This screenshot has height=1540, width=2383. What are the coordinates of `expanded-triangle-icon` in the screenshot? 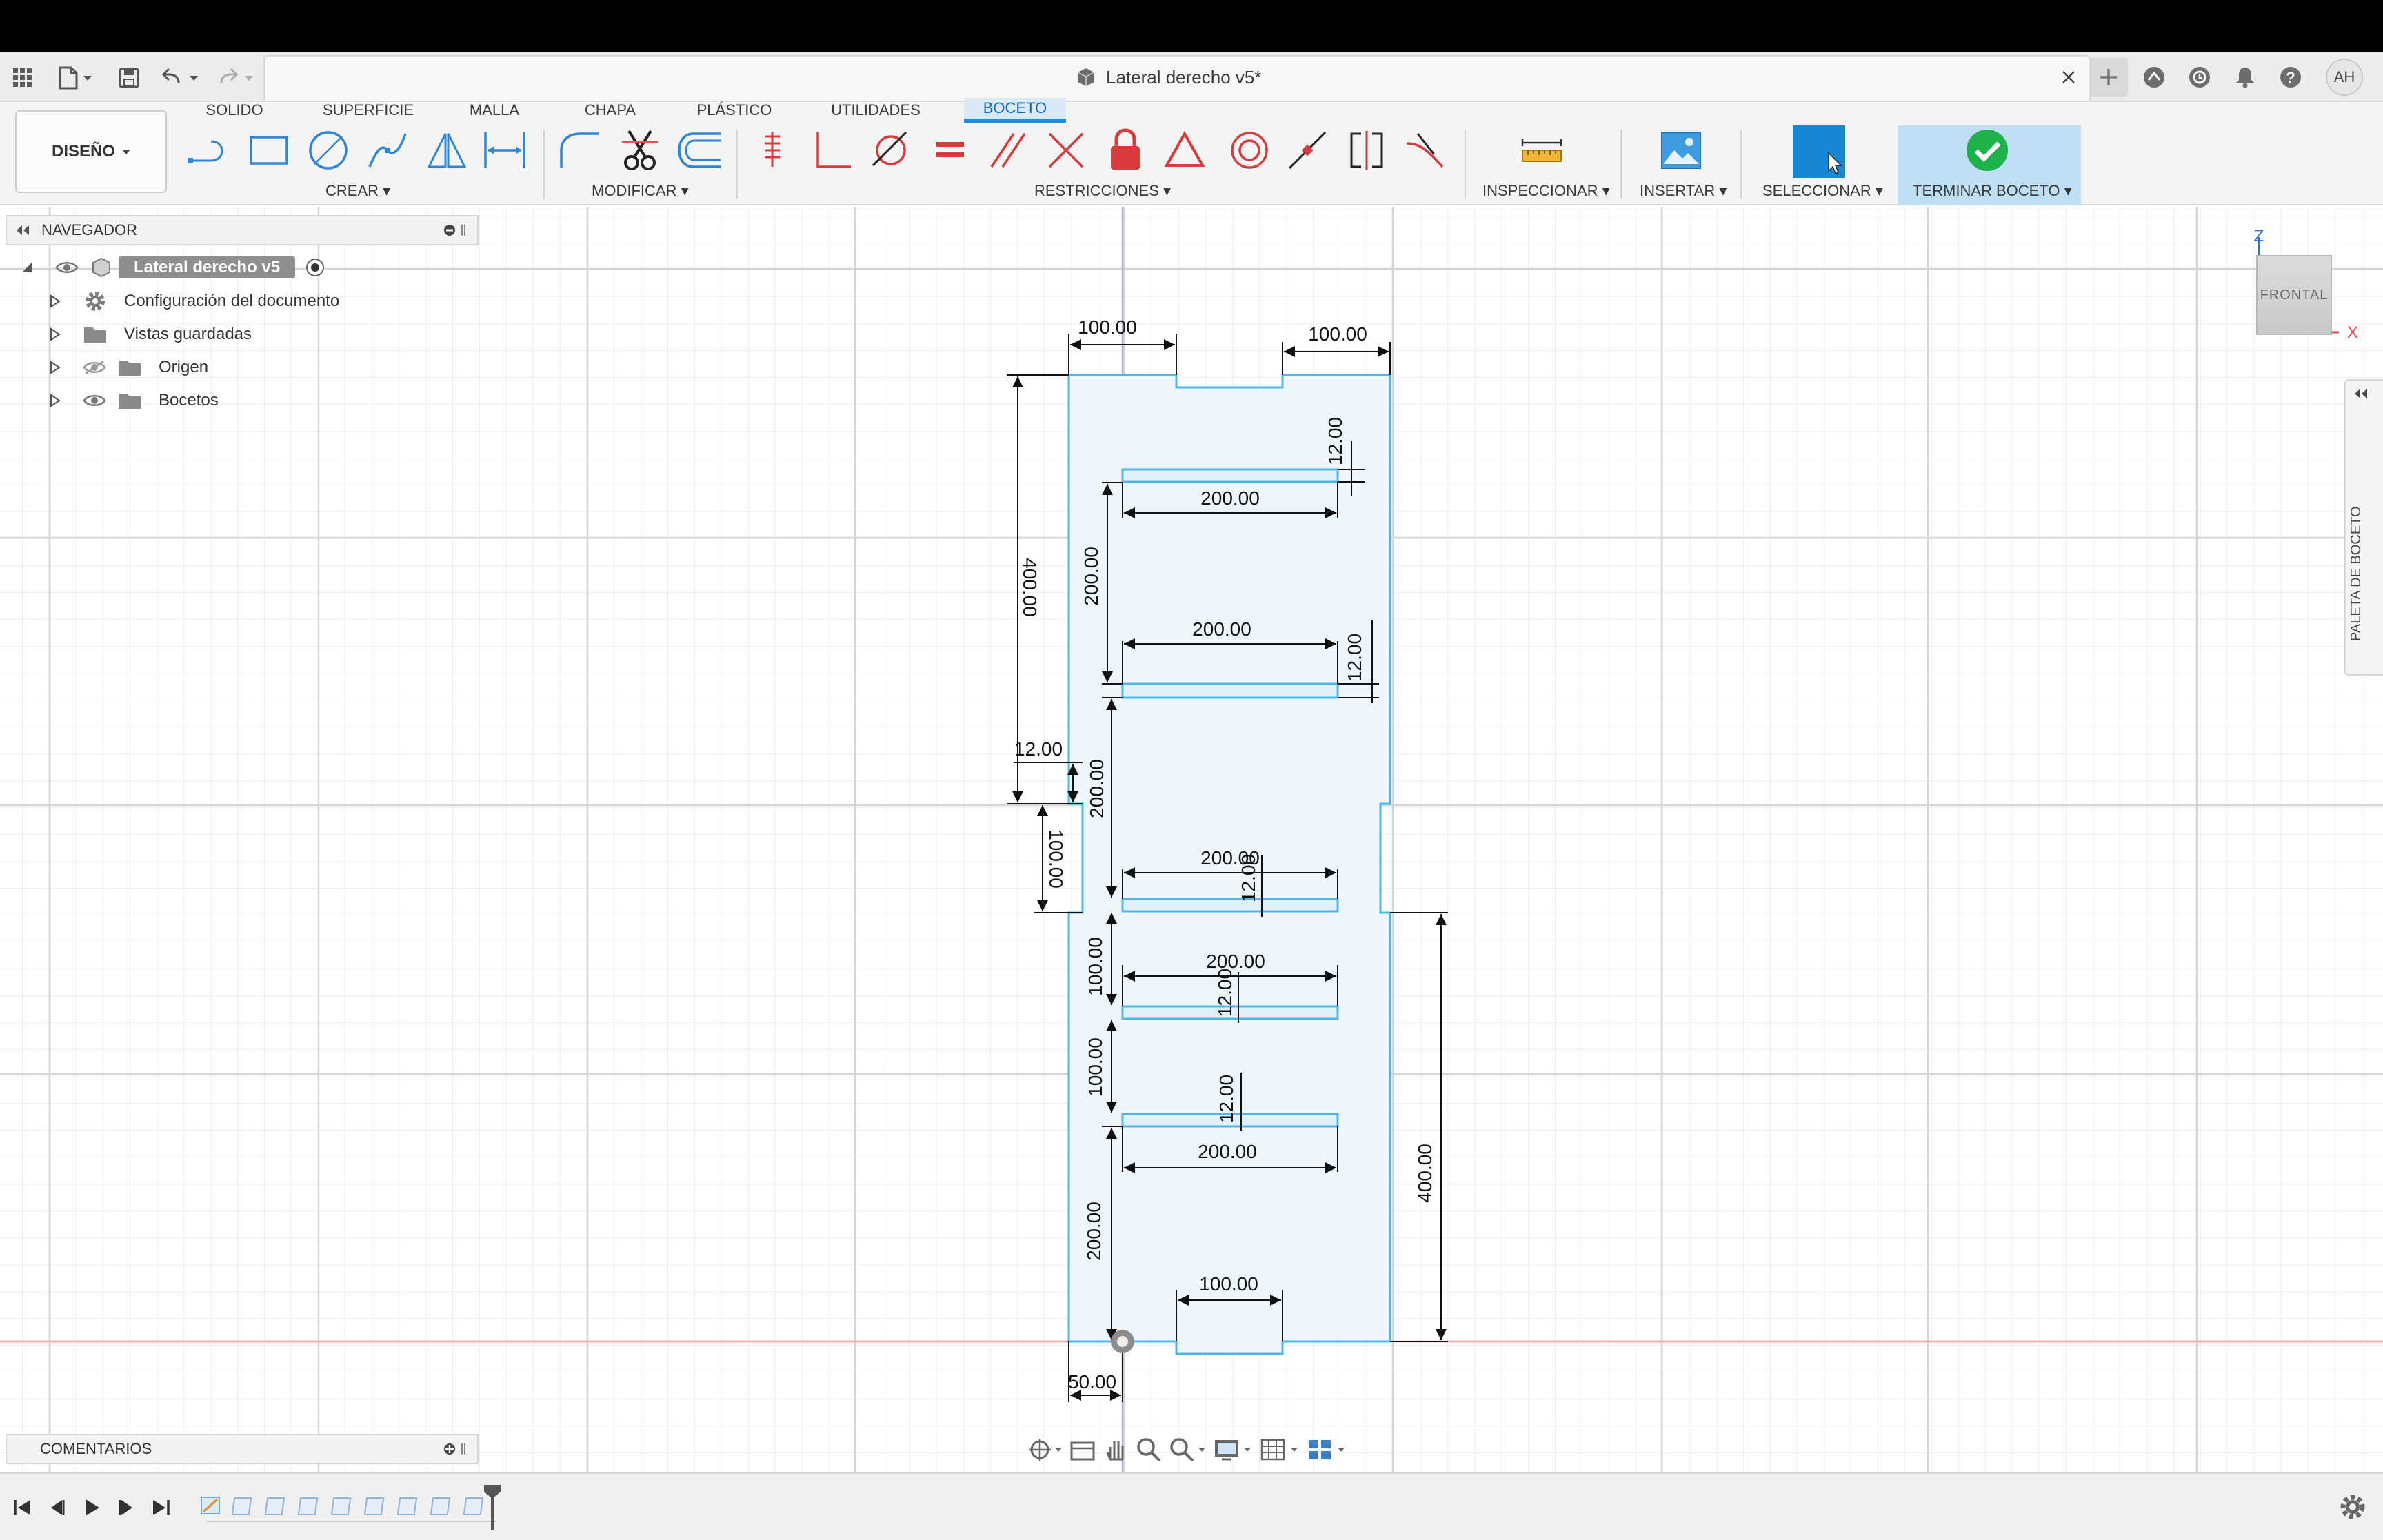 It's located at (31, 267).